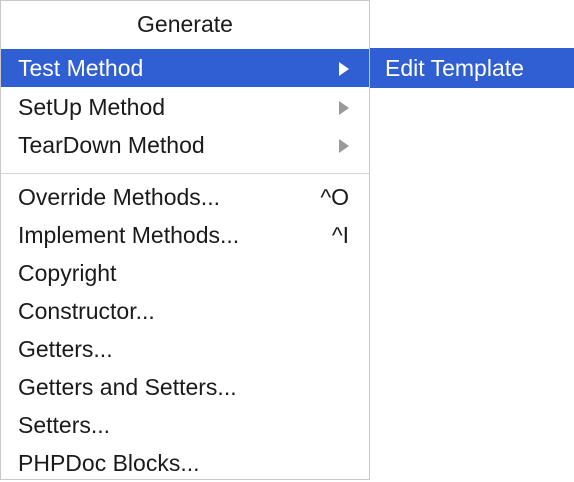  I want to click on menu-item-implement-methods: Implement Methods... ^I, so click(185, 235).